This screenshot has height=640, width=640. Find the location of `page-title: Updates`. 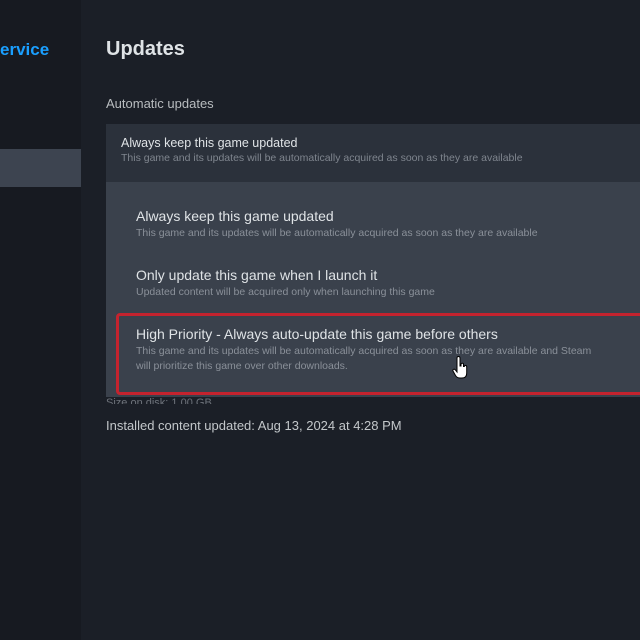

page-title: Updates is located at coordinates (145, 49).